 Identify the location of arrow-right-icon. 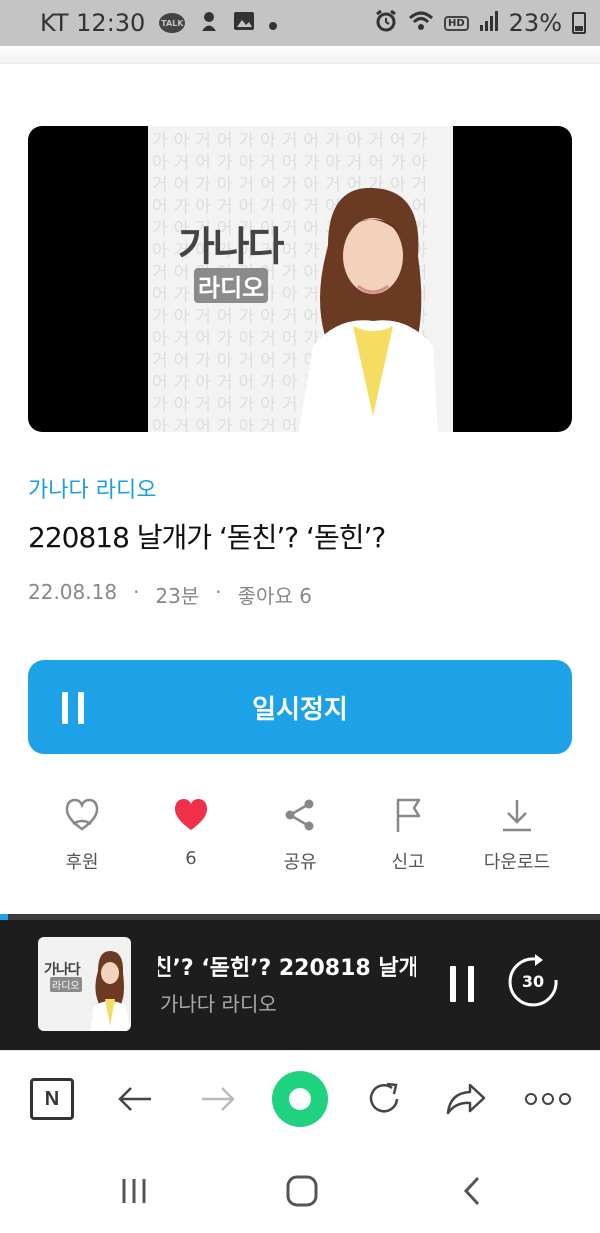
(218, 1099).